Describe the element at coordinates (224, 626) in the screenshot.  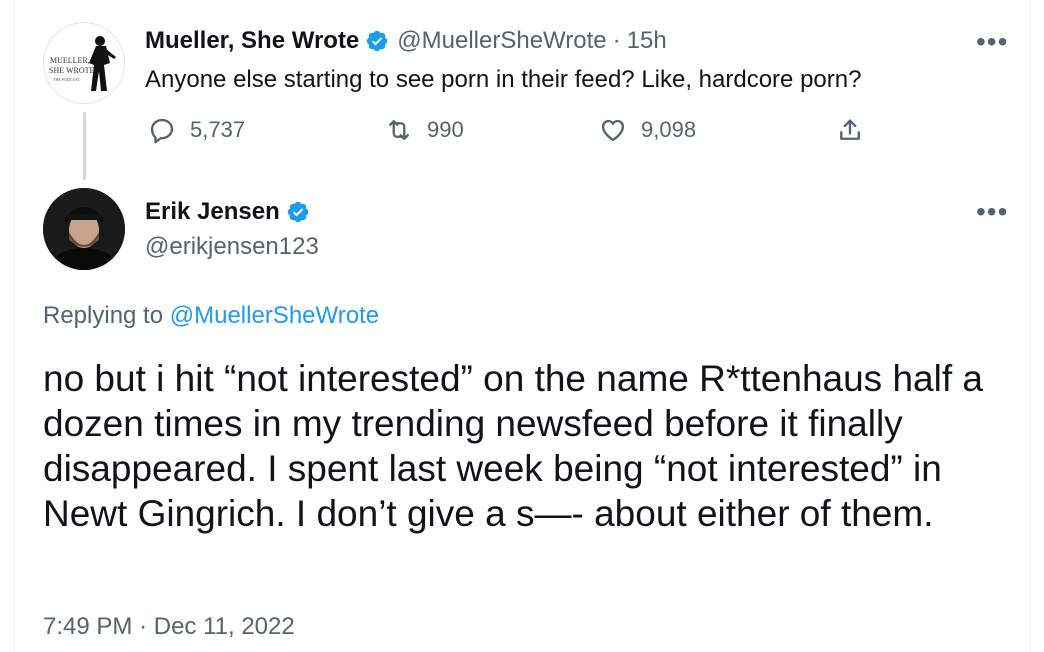
I see `reply-date: Dec 11, 2022` at that location.